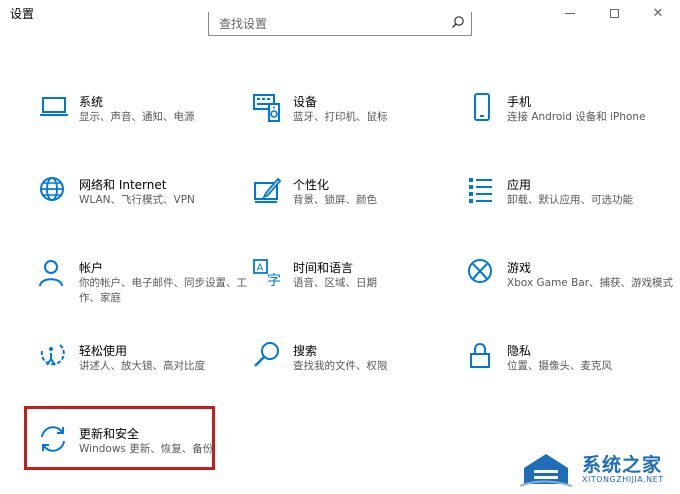 The height and width of the screenshot is (494, 680). Describe the element at coordinates (546, 470) in the screenshot. I see `house-logo-icon` at that location.